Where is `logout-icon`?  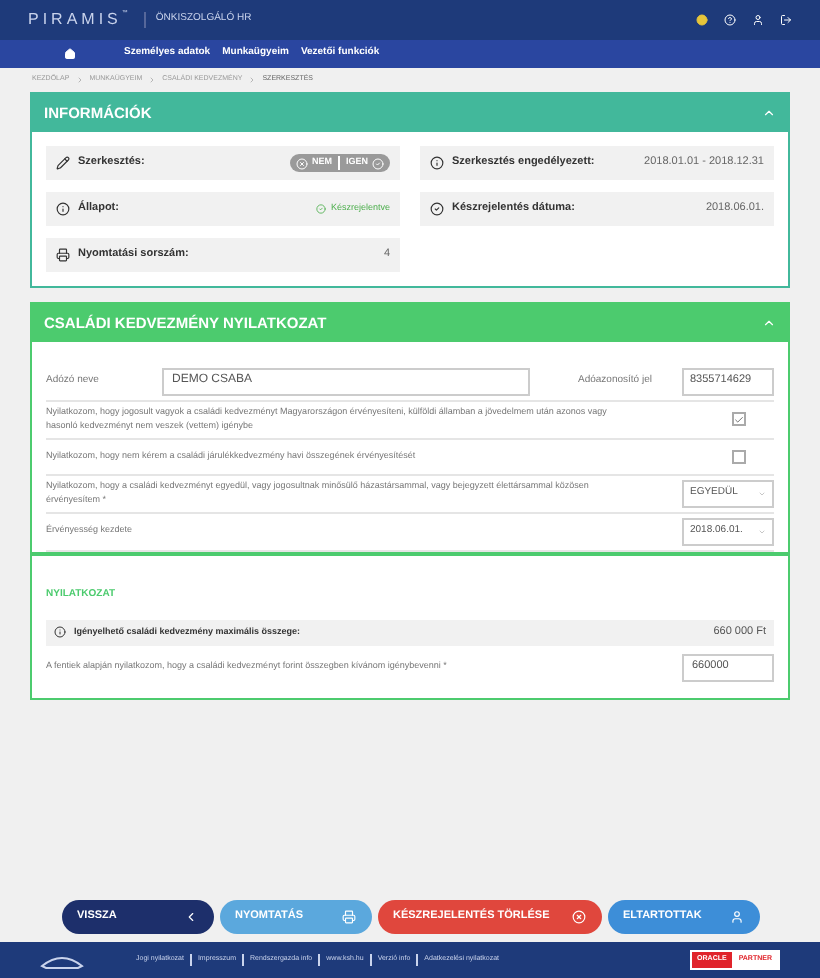 logout-icon is located at coordinates (786, 20).